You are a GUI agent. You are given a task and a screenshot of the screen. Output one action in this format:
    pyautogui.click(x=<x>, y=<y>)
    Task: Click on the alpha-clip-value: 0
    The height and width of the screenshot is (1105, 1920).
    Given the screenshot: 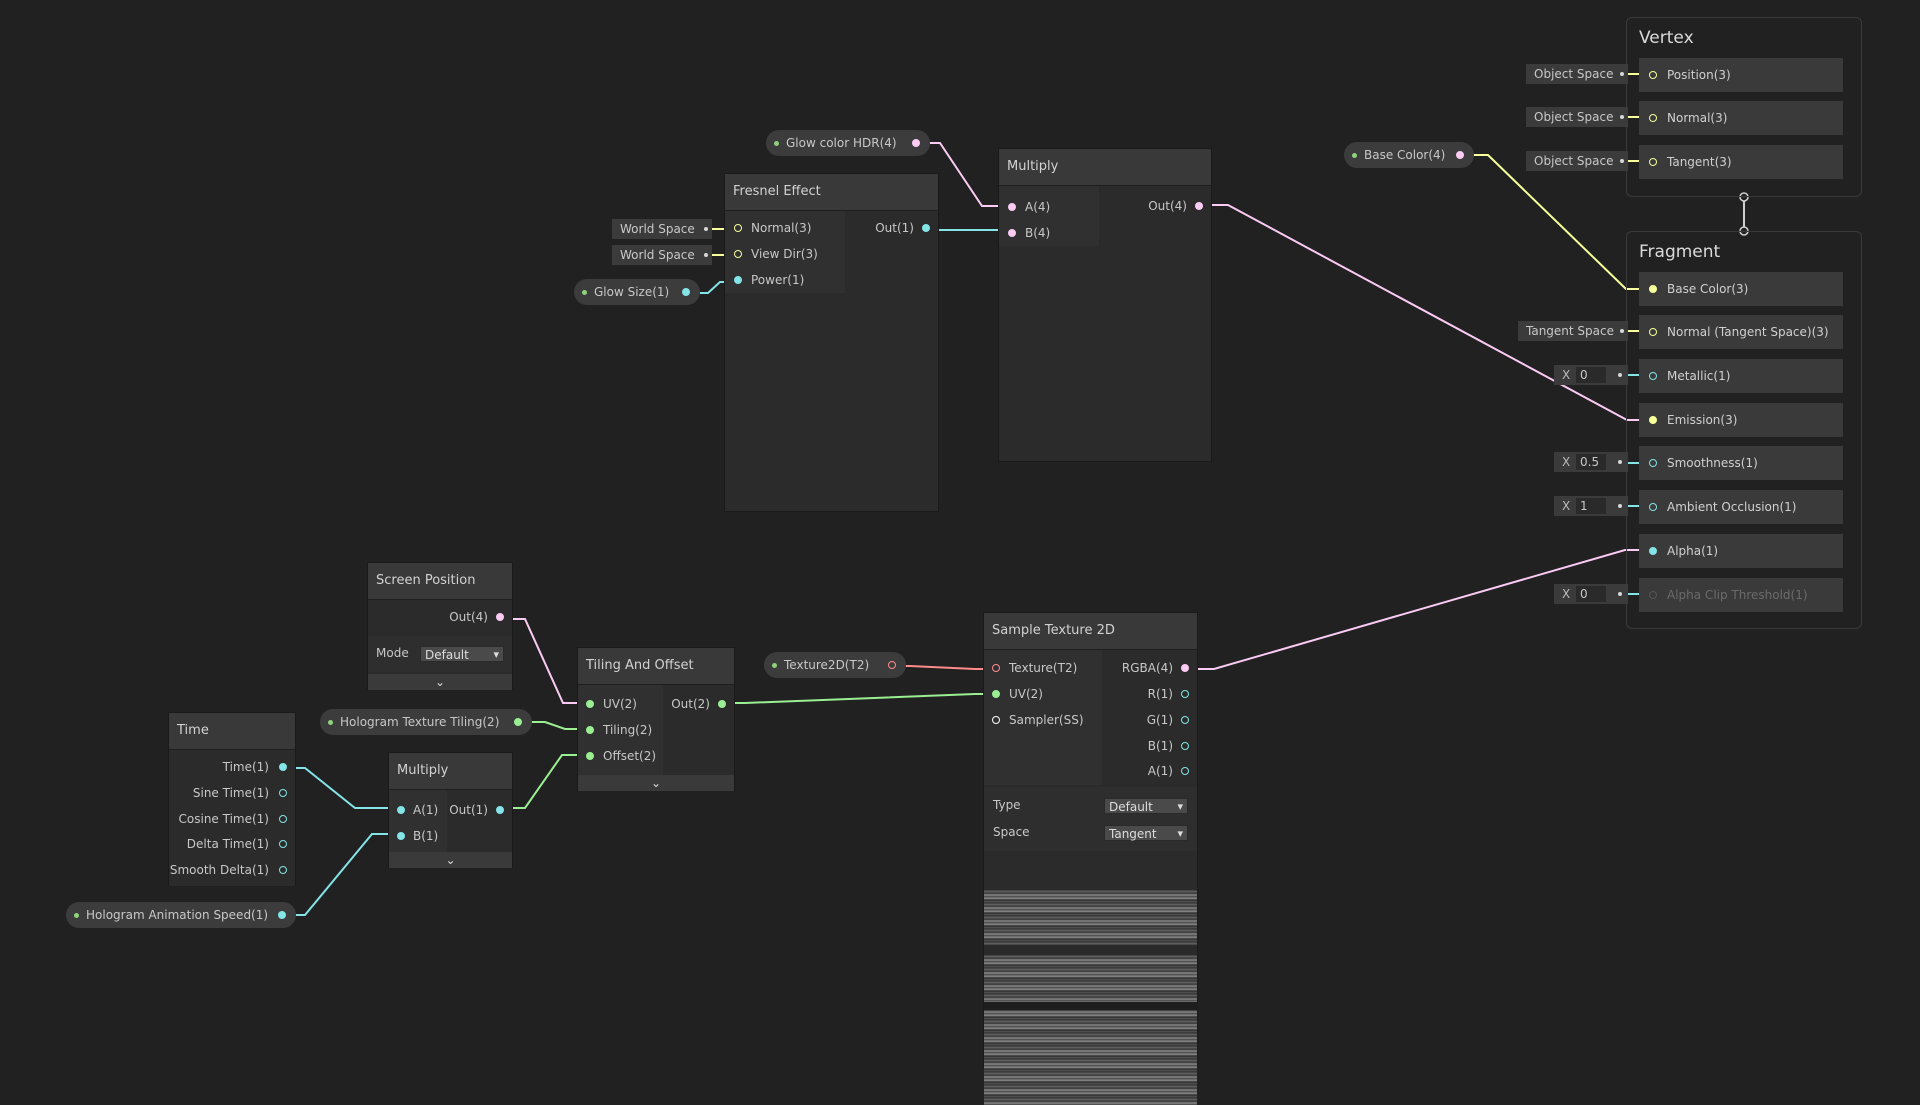 What is the action you would take?
    pyautogui.click(x=1591, y=594)
    